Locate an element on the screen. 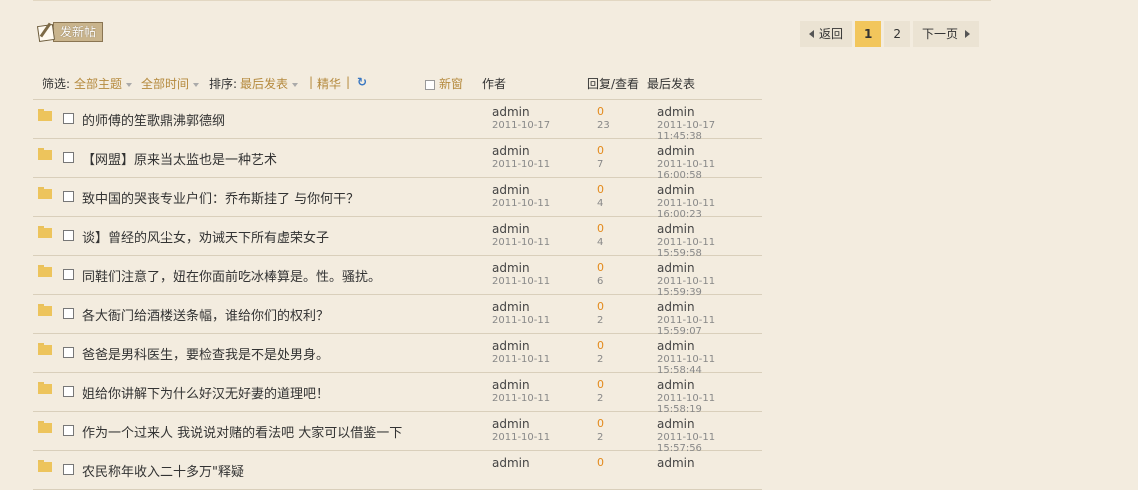  triangle-left-icon is located at coordinates (811, 34).